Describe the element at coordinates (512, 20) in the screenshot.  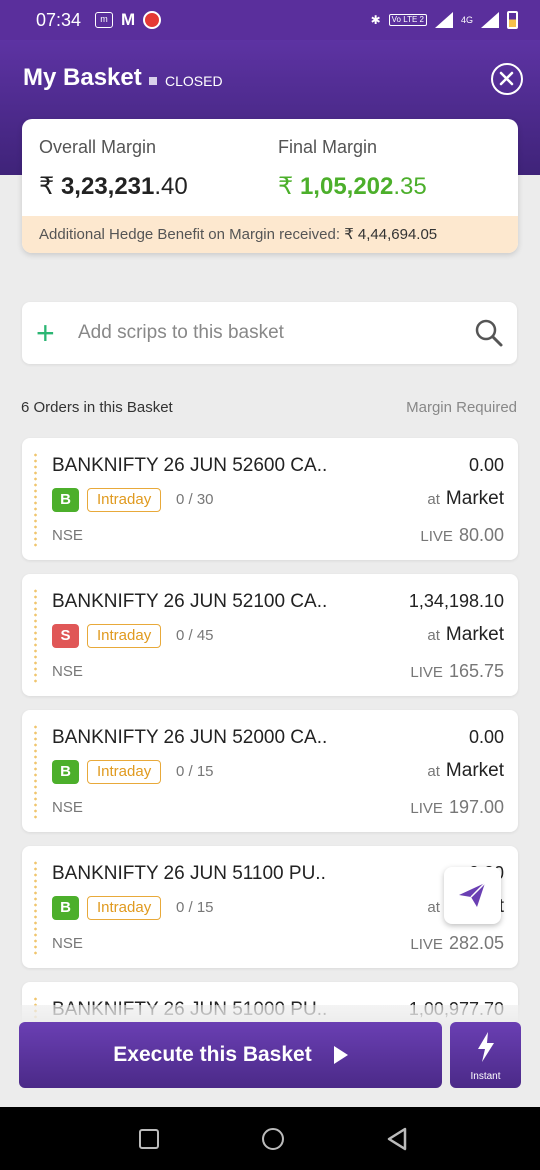
I see `battery-icon` at that location.